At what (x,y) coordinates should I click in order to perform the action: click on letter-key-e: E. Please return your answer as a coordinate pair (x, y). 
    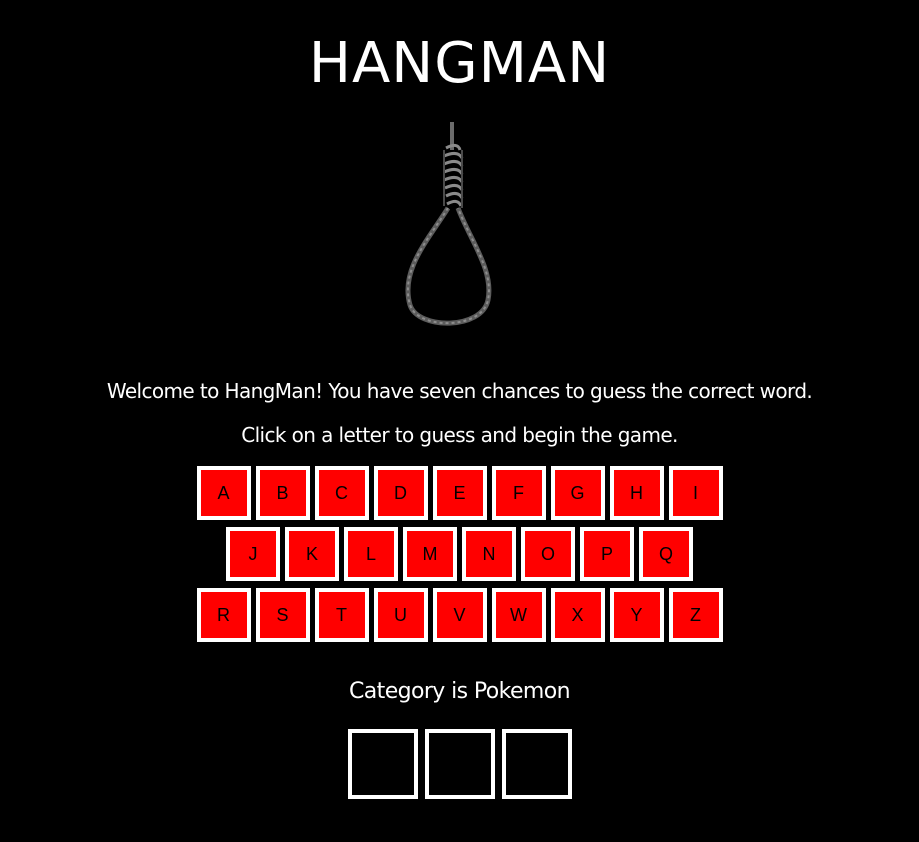
    Looking at the image, I should click on (459, 493).